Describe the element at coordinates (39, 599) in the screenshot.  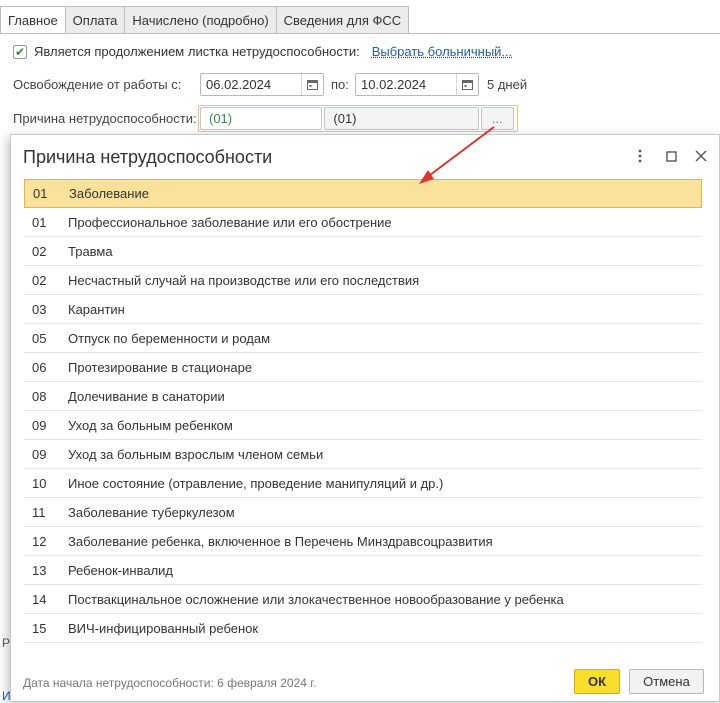
I see `item-code: 14` at that location.